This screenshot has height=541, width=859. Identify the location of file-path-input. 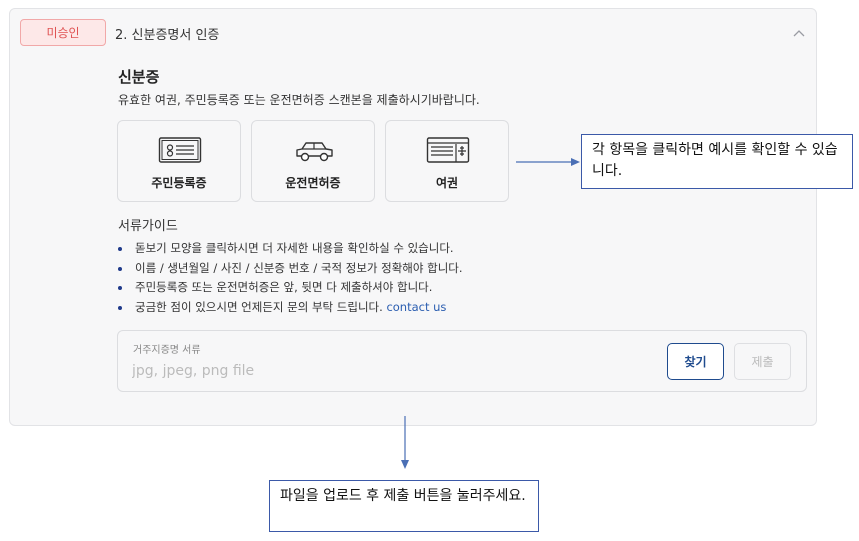
(382, 371).